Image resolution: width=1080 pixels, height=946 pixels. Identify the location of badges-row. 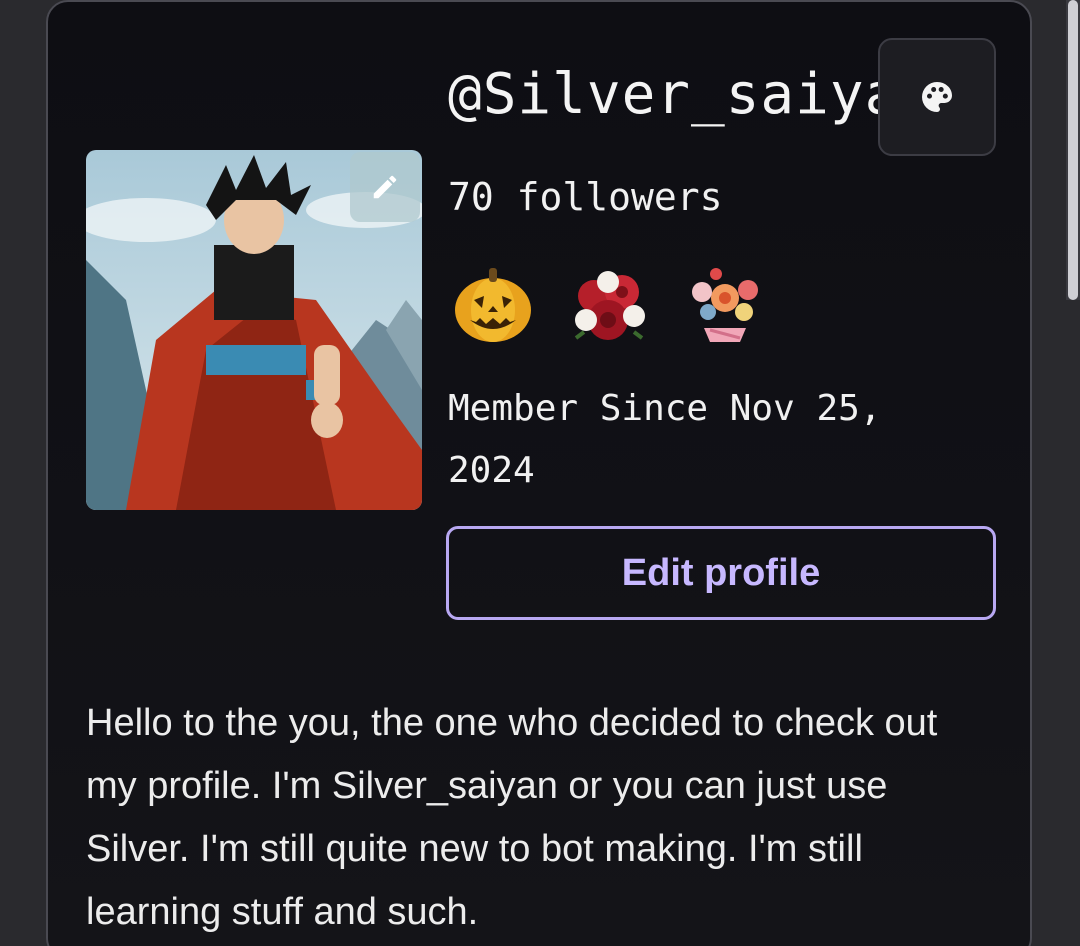
(609, 303).